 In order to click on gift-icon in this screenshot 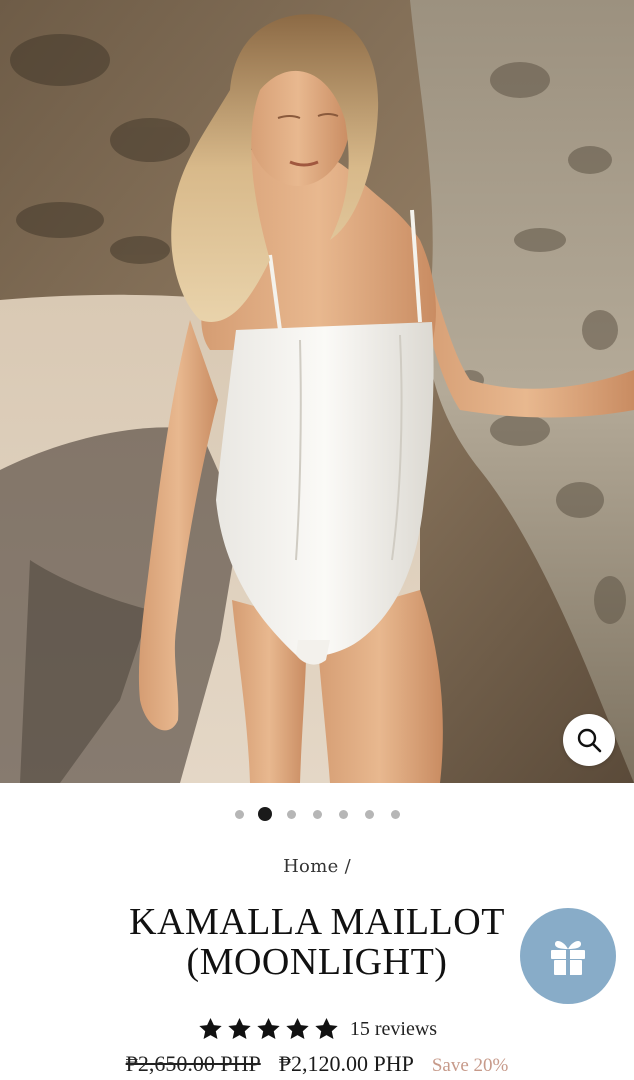, I will do `click(568, 958)`.